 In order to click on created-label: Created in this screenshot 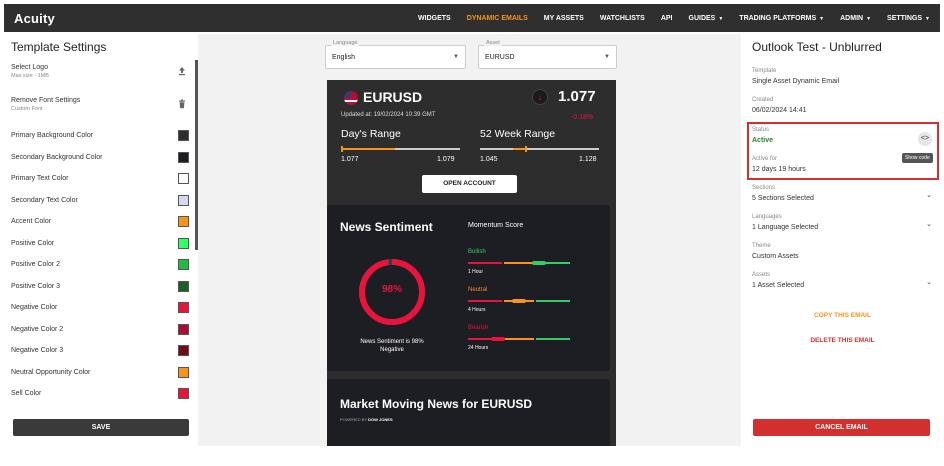, I will do `click(763, 100)`.